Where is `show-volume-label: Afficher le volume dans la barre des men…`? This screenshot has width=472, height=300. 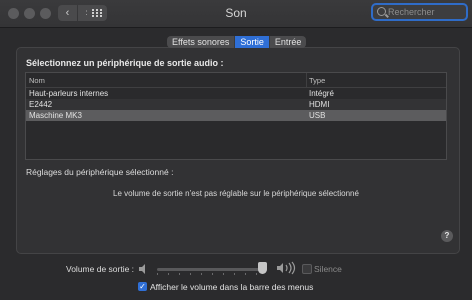
show-volume-label: Afficher le volume dans la barre des men… is located at coordinates (232, 287).